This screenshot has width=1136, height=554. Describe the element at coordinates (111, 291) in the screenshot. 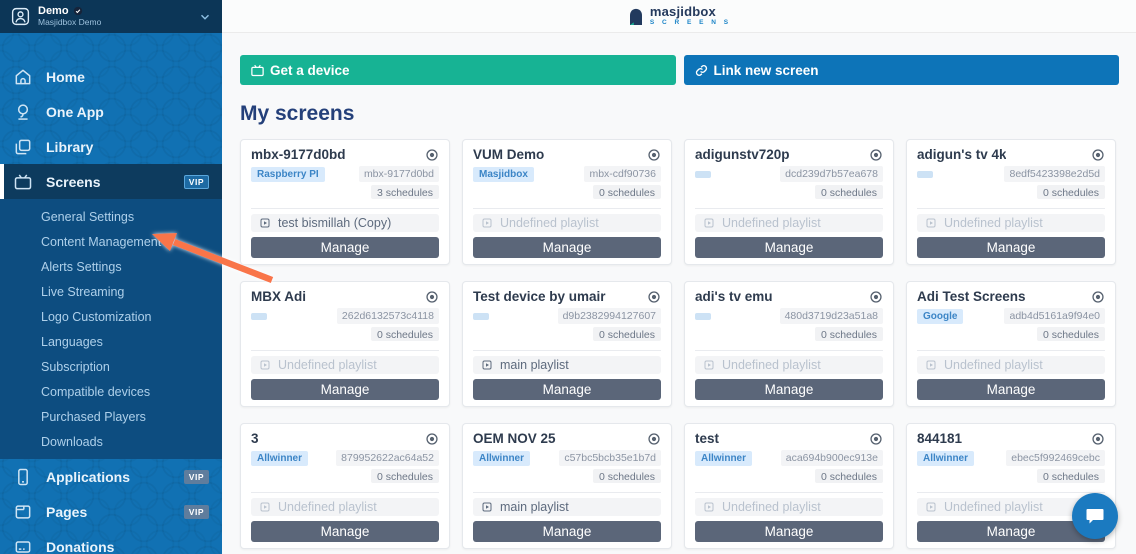

I see `sidebar-subitem-live-streaming: Live Streaming` at that location.